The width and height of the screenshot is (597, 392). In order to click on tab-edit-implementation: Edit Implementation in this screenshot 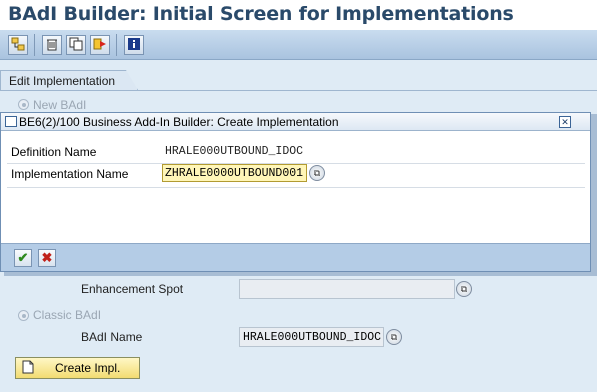, I will do `click(69, 80)`.